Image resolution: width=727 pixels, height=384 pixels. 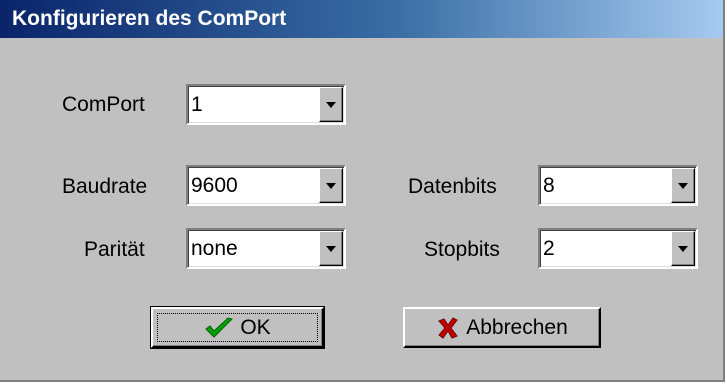 I want to click on paritaet-value: none, so click(x=214, y=248).